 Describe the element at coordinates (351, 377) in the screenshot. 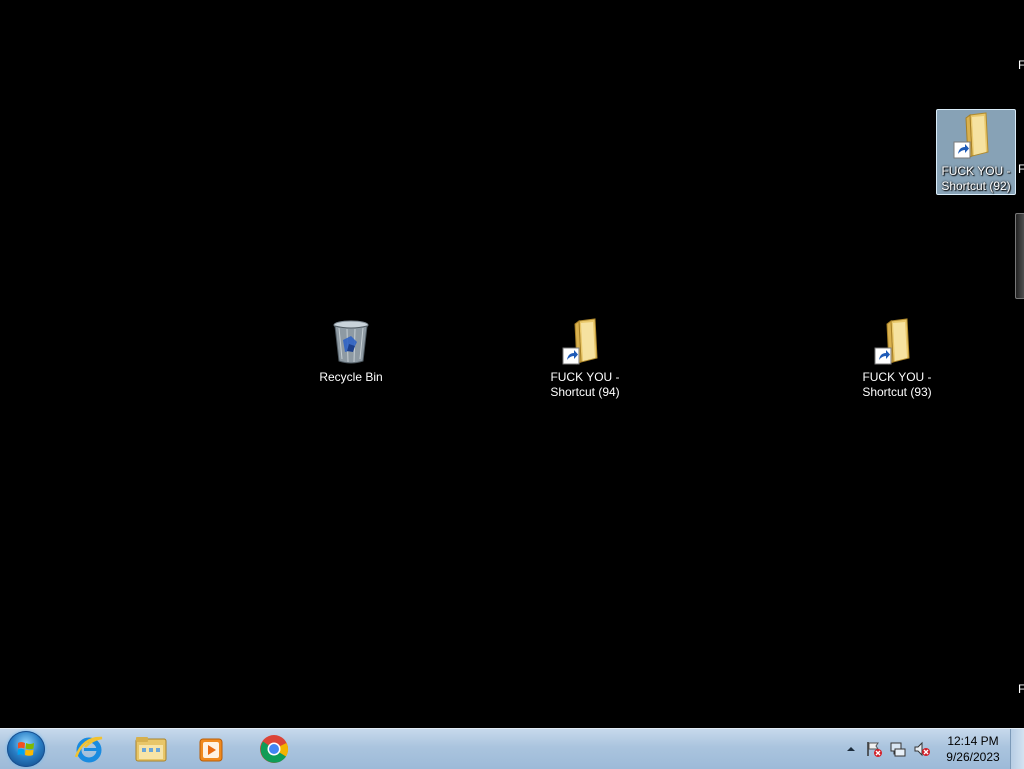

I see `desktop-icon-label: Recycle Bin` at that location.